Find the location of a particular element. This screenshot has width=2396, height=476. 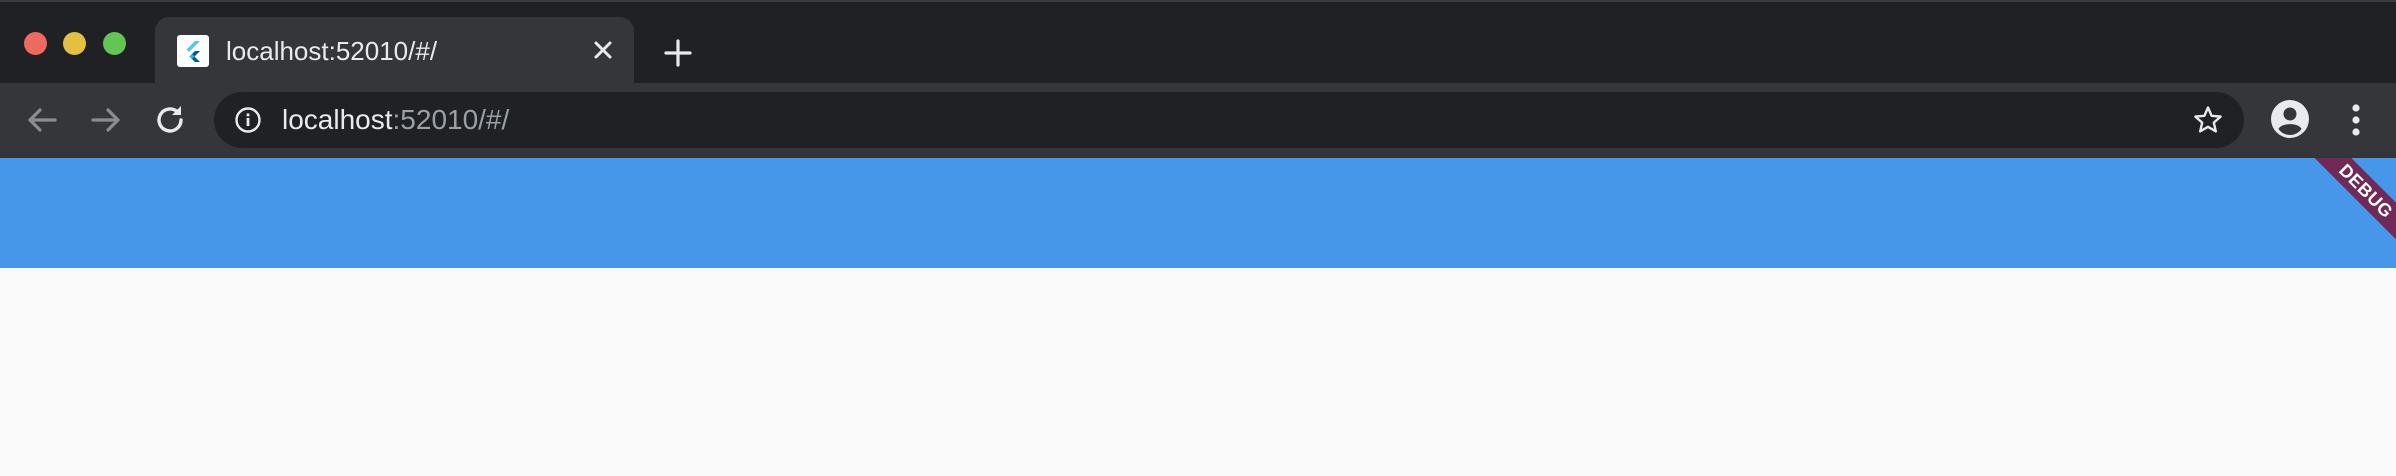

debug-banner: DEBUG is located at coordinates (2349, 206).